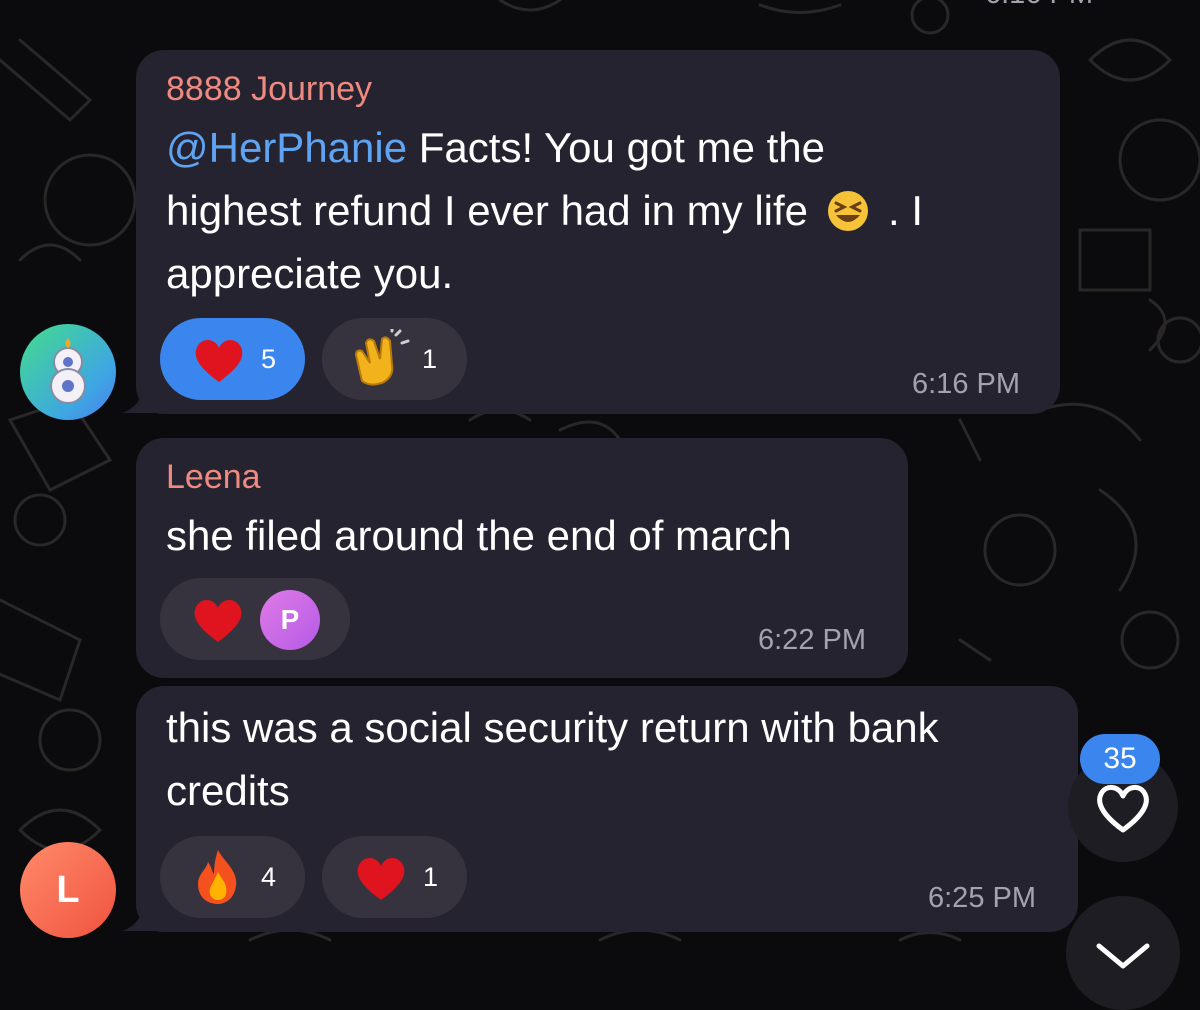 The width and height of the screenshot is (1200, 1010). I want to click on clap-icon, so click(382, 357).